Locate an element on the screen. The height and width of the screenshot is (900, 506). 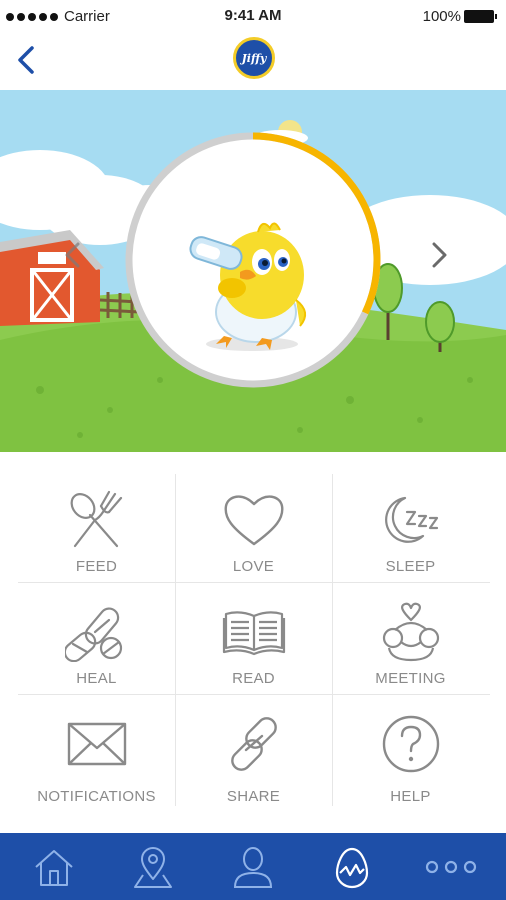
logo-text: Jiffy is located at coordinates (254, 58).